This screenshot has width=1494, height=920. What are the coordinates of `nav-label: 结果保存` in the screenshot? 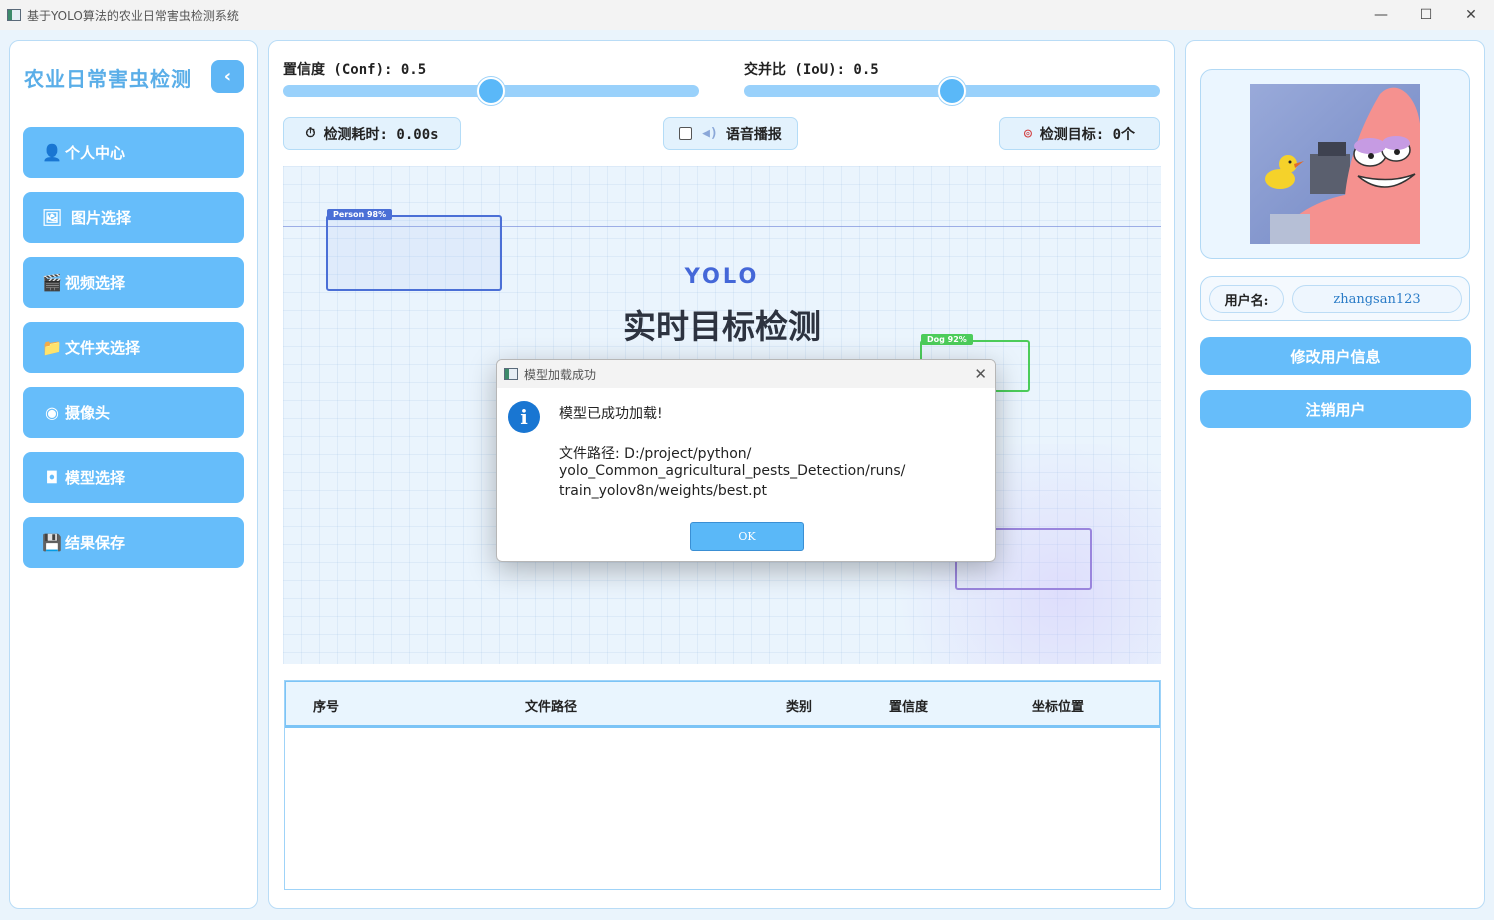 It's located at (95, 543).